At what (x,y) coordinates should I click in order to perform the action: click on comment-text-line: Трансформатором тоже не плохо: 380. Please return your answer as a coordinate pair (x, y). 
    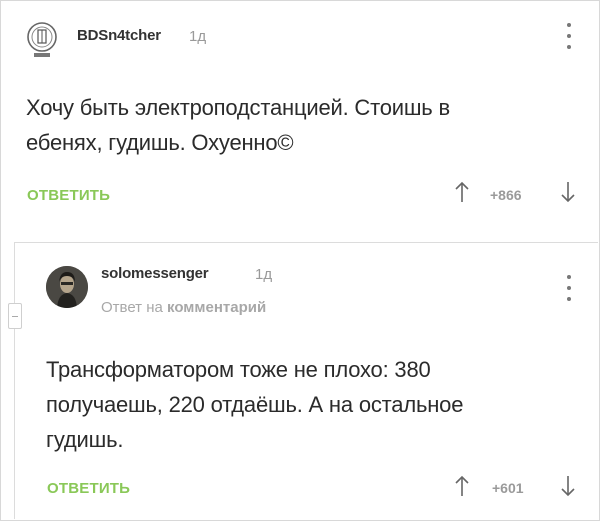
    Looking at the image, I should click on (238, 369).